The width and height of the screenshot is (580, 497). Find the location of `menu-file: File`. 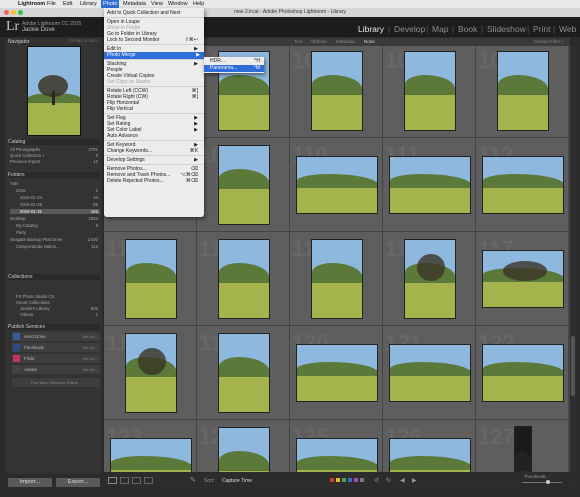

menu-file: File is located at coordinates (51, 4).